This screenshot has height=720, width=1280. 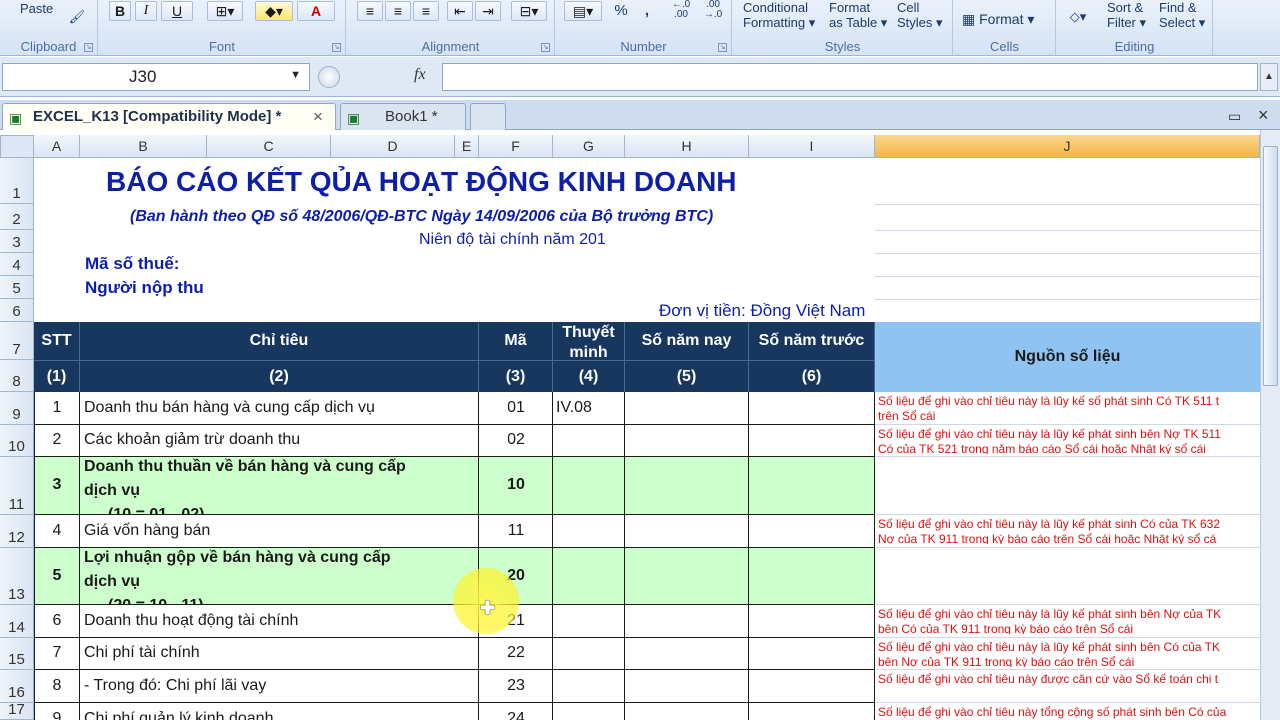 I want to click on formula-input, so click(x=850, y=77).